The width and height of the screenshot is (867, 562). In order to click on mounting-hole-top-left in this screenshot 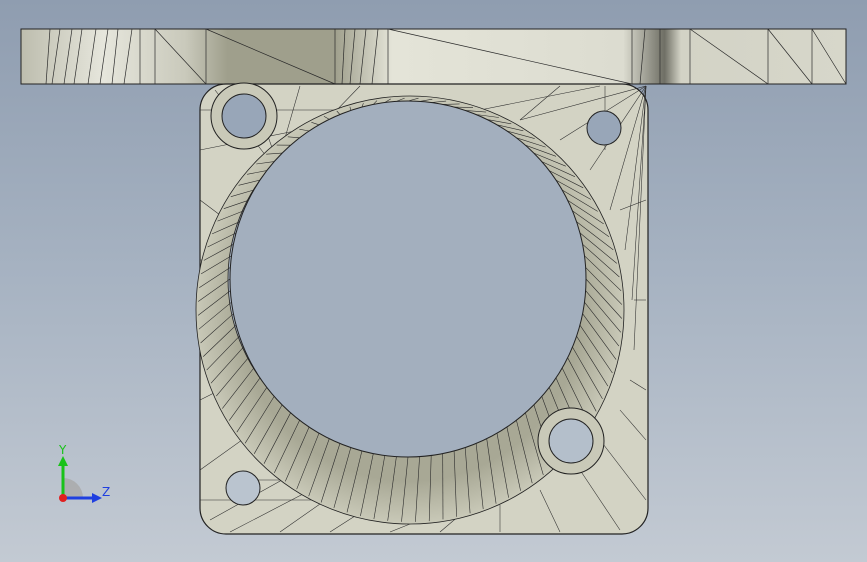, I will do `click(244, 116)`.